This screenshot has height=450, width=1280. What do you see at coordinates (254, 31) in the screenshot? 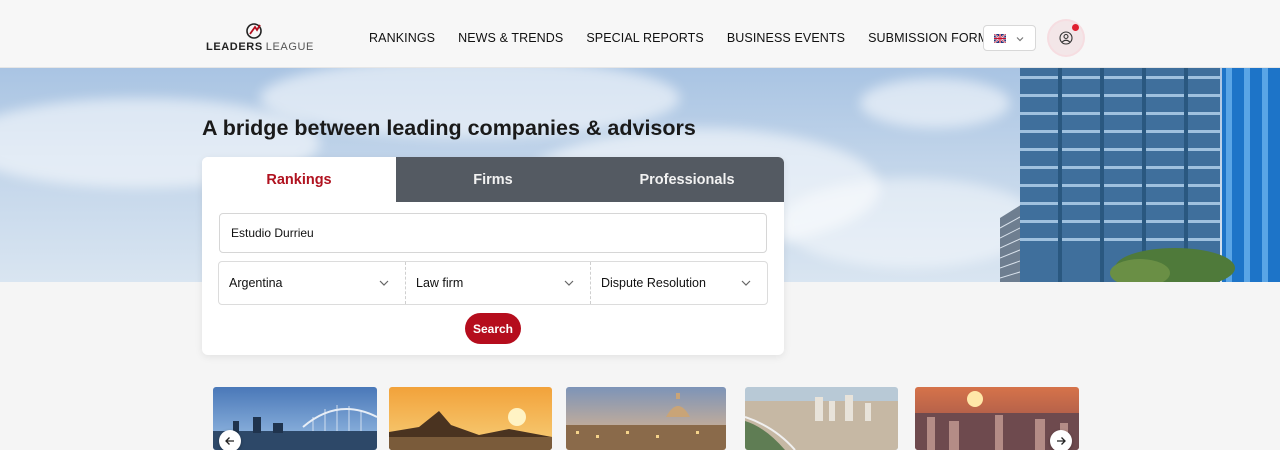
I see `logo-mark-icon` at bounding box center [254, 31].